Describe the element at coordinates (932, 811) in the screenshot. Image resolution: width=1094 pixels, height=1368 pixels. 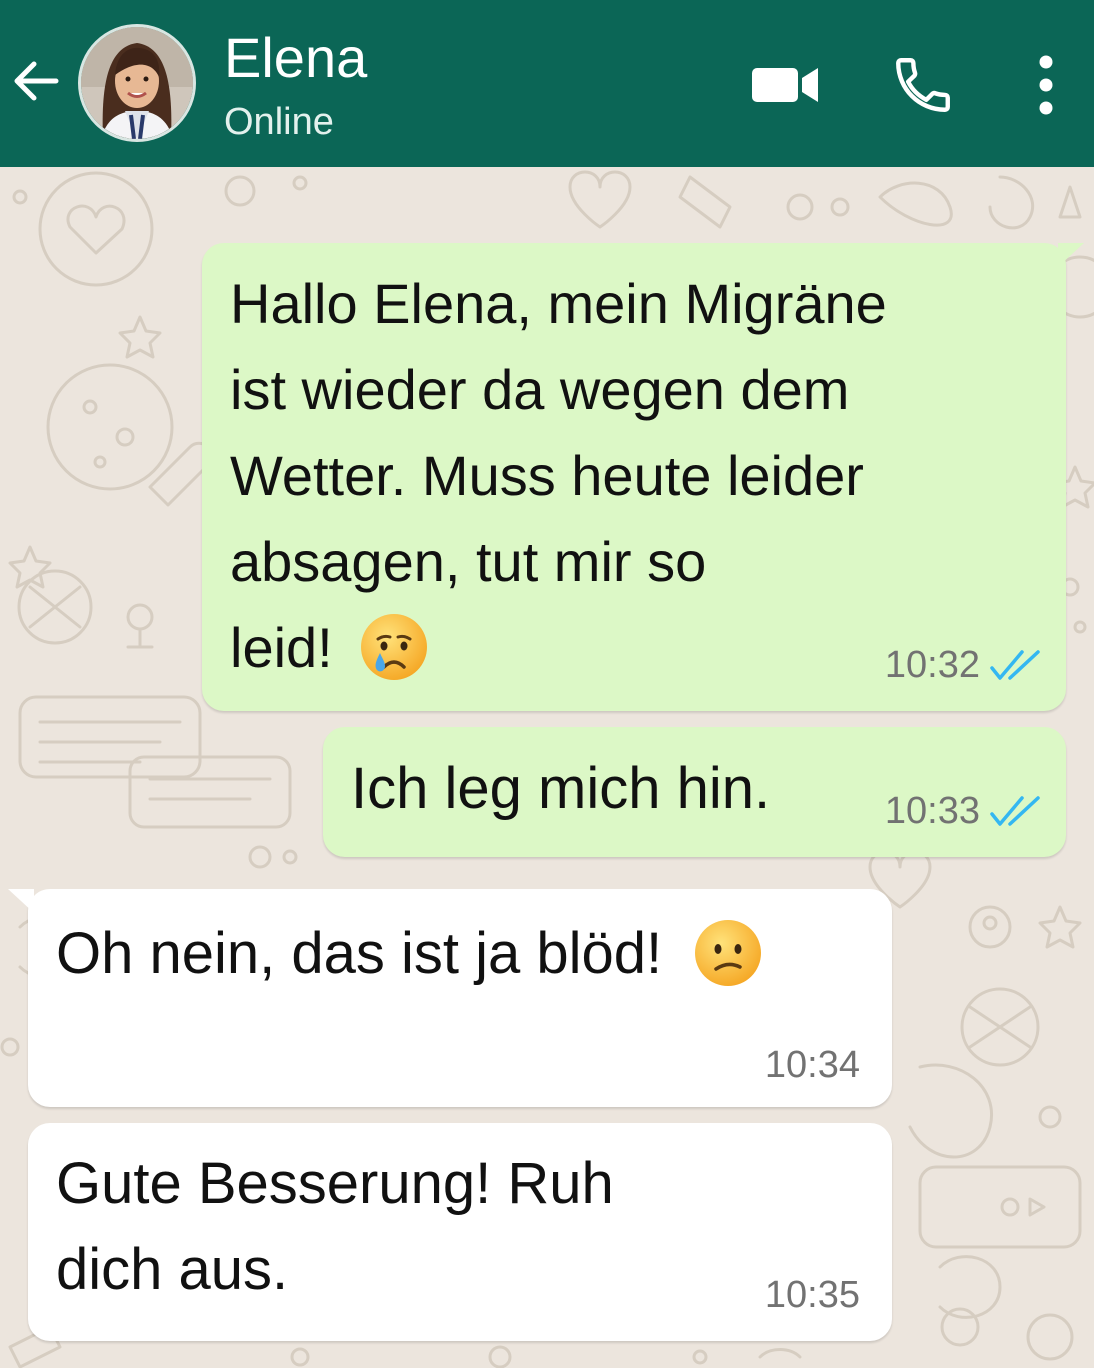
I see `message-time: 10:33` at that location.